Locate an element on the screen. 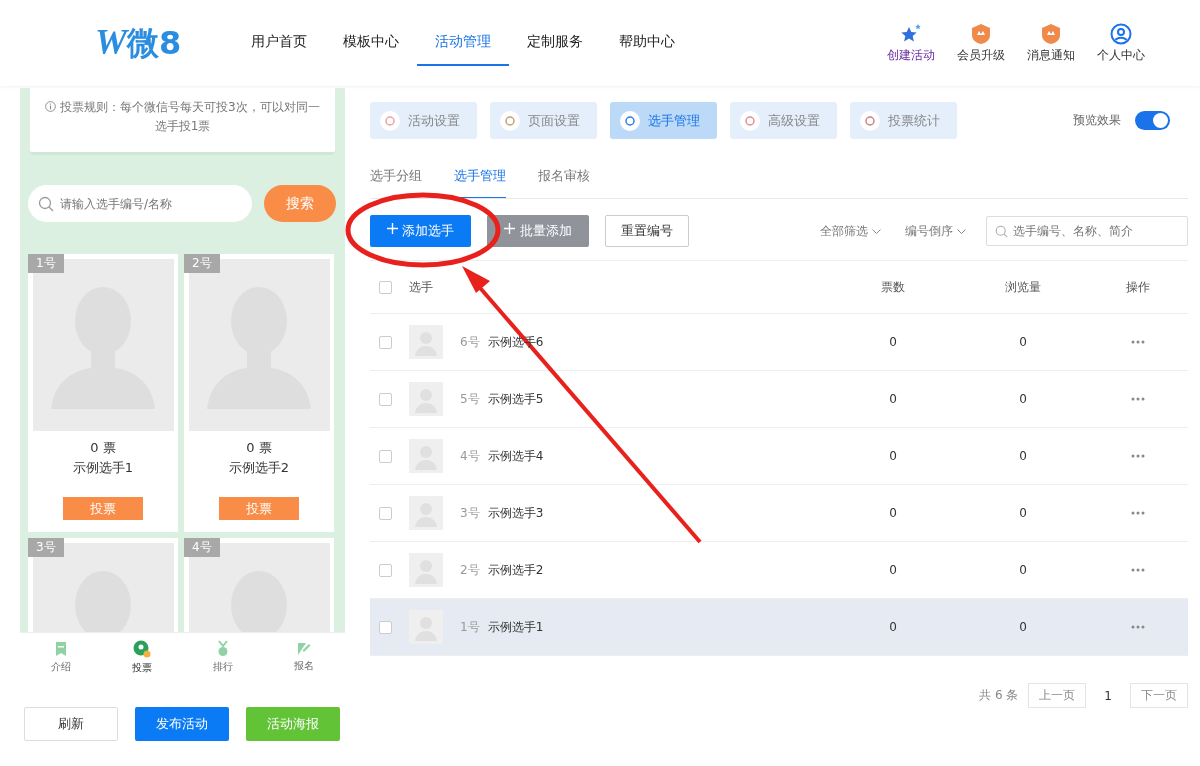 Image resolution: width=1200 pixels, height=766 pixels. bottom-nav-item: 排行 is located at coordinates (223, 657).